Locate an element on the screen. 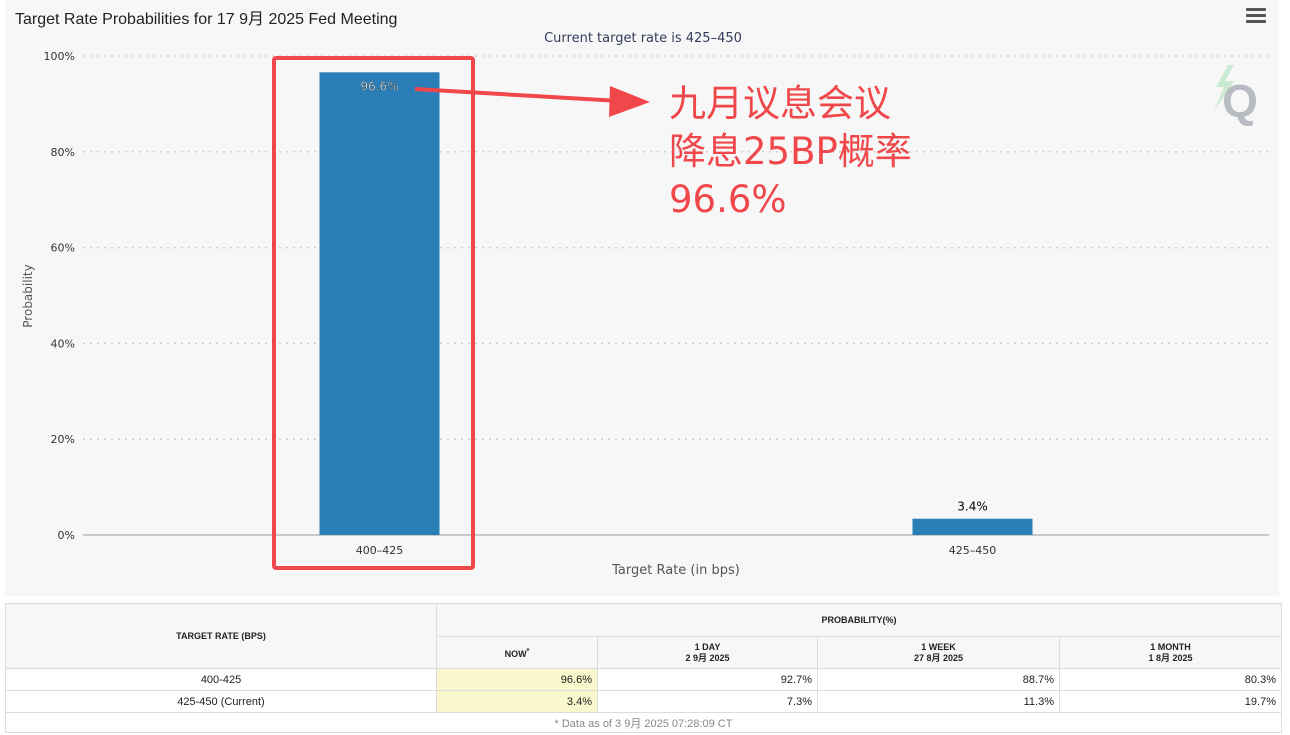 The width and height of the screenshot is (1290, 735). header-now: NOW* is located at coordinates (517, 652).